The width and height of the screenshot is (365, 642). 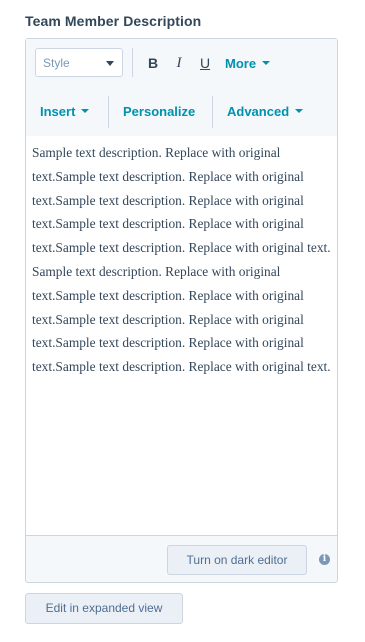 What do you see at coordinates (237, 560) in the screenshot?
I see `dark-editor-button: Turn on dark editor` at bounding box center [237, 560].